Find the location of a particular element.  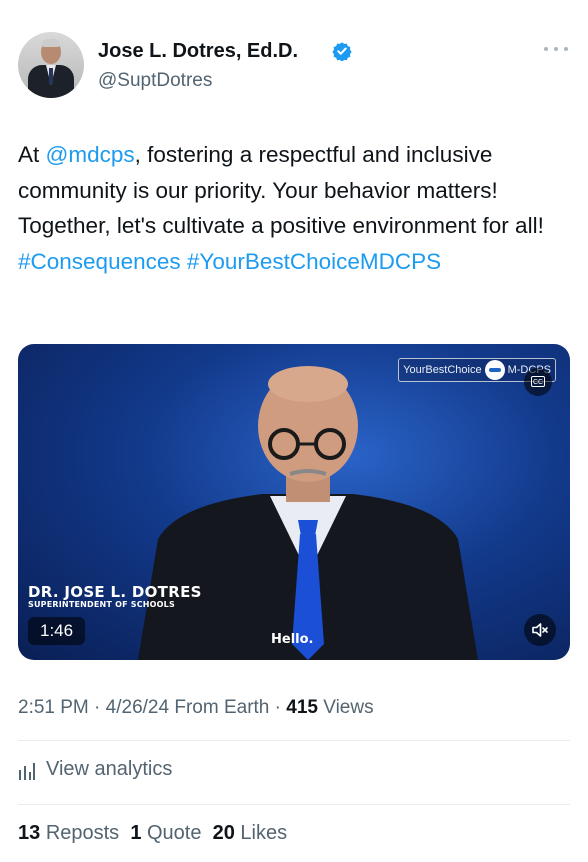

hashtag-link: #Consequences is located at coordinates (99, 261).